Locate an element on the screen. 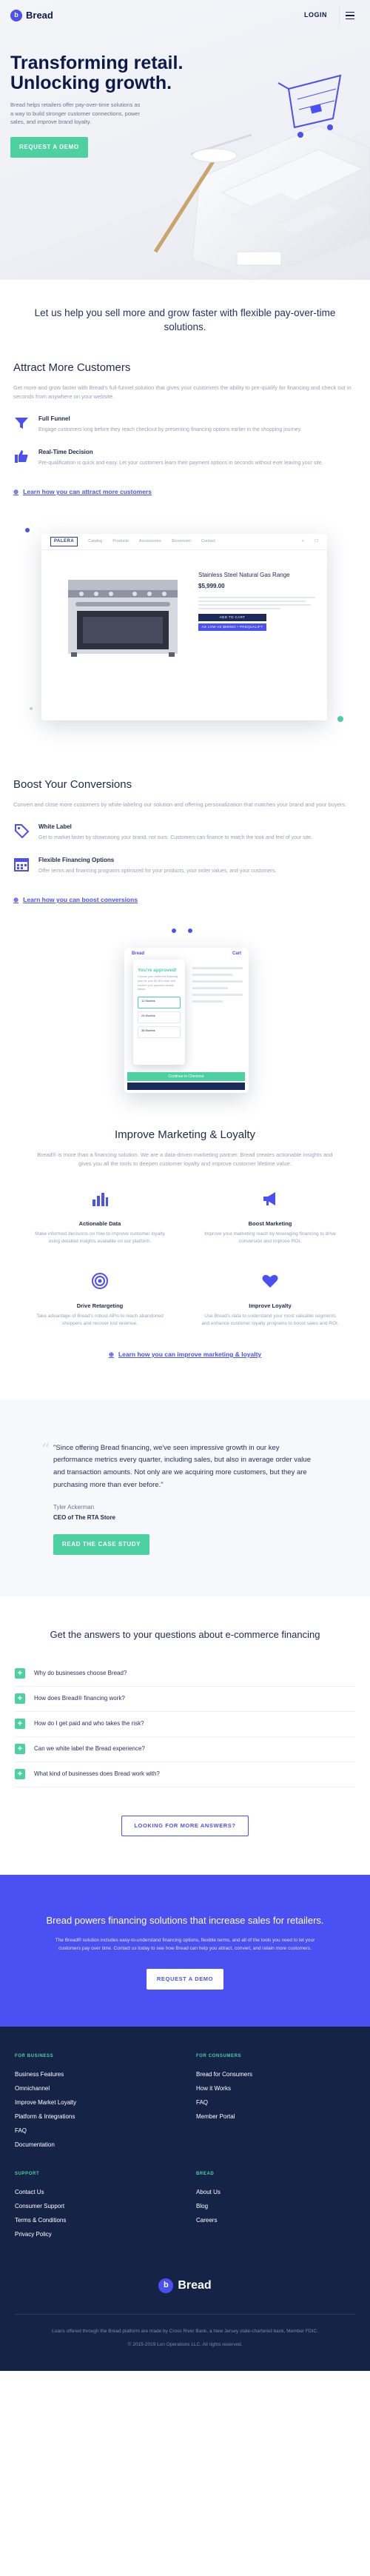 The image size is (370, 2576). footer-logo: b Bread is located at coordinates (185, 2286).